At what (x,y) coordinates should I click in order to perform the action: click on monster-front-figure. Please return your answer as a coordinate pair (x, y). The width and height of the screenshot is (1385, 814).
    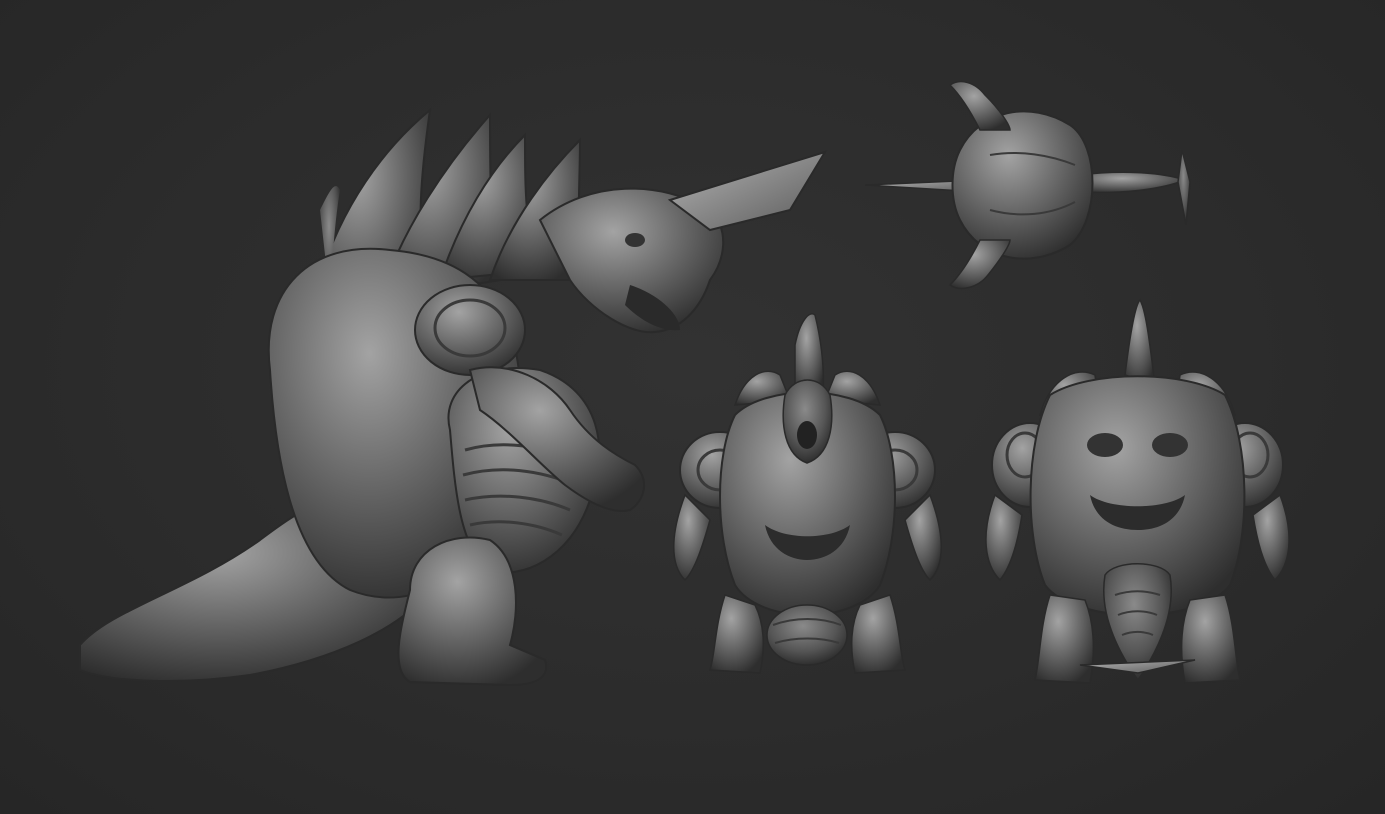
    Looking at the image, I should click on (807, 493).